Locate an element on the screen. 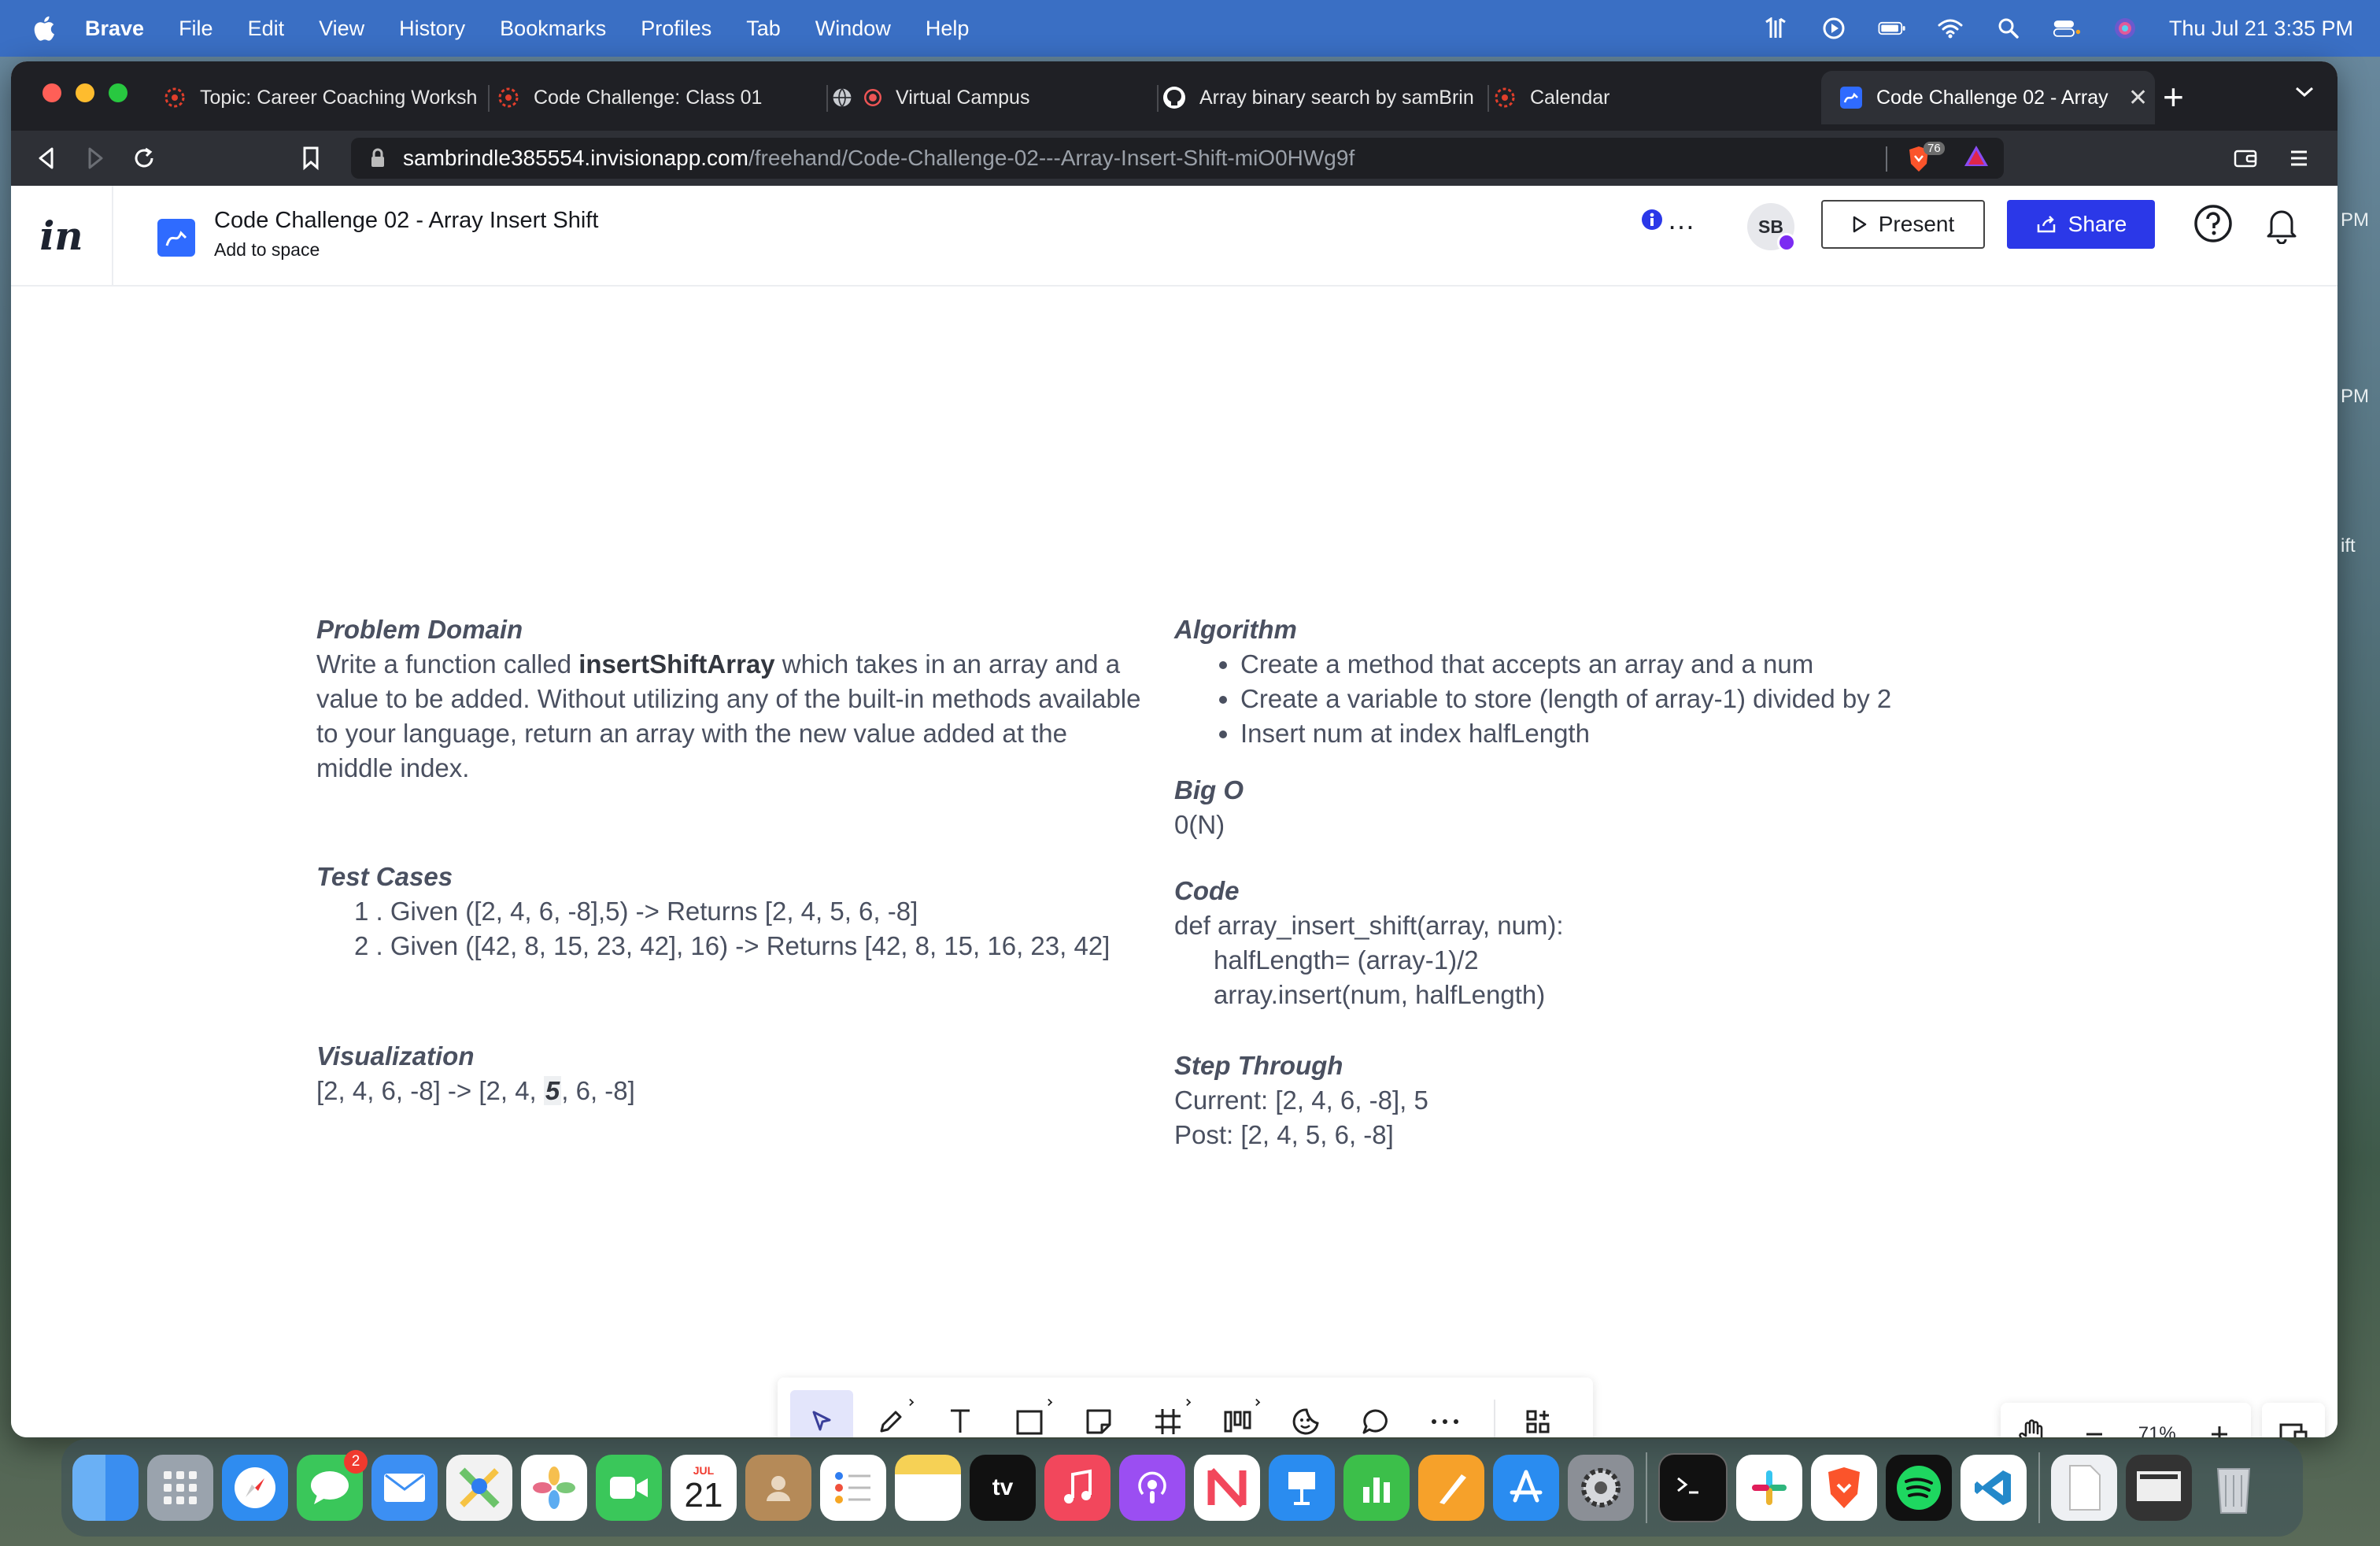 The image size is (2380, 1546). stickers-tool is located at coordinates (1306, 1413).